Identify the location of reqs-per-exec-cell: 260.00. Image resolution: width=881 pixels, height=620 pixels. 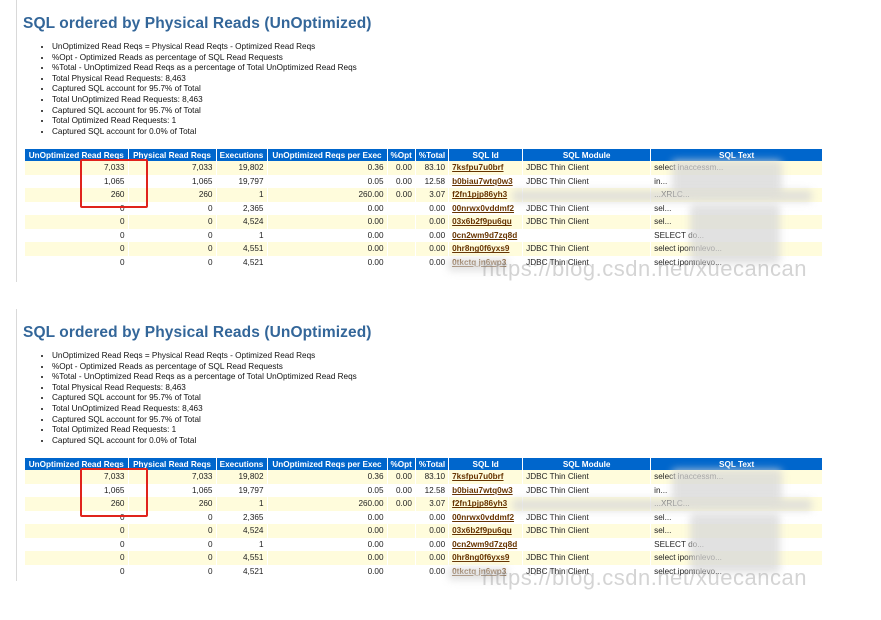
(327, 195).